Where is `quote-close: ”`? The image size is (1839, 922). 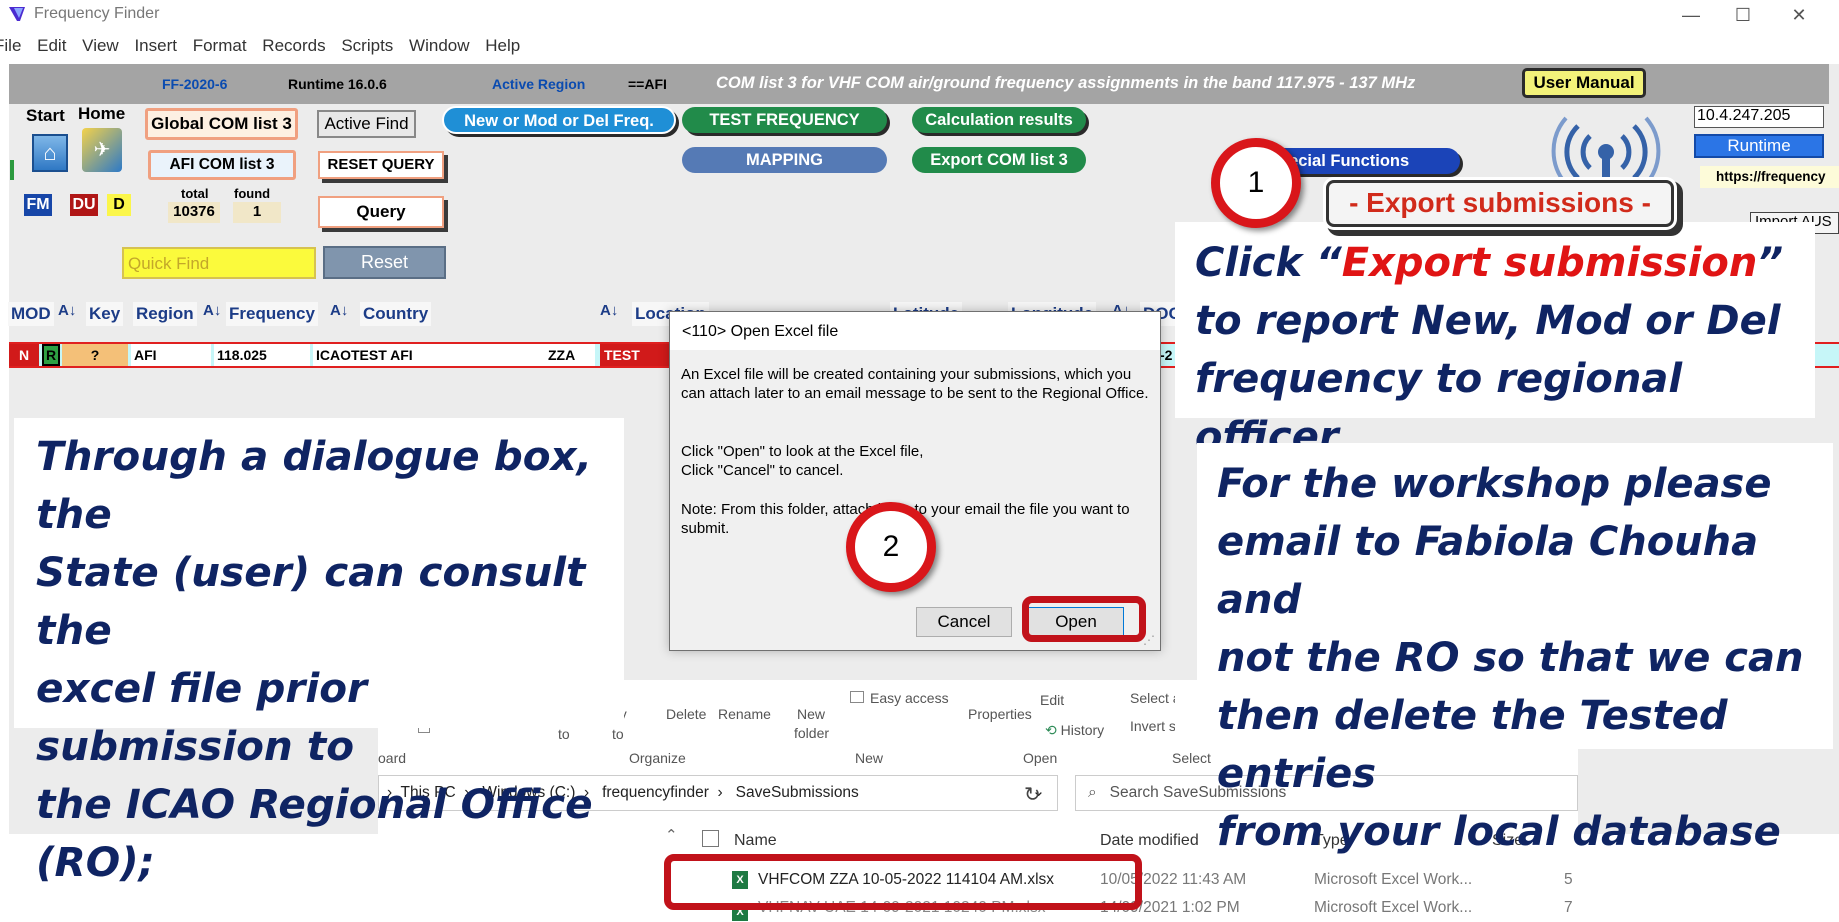 quote-close: ” is located at coordinates (1770, 263).